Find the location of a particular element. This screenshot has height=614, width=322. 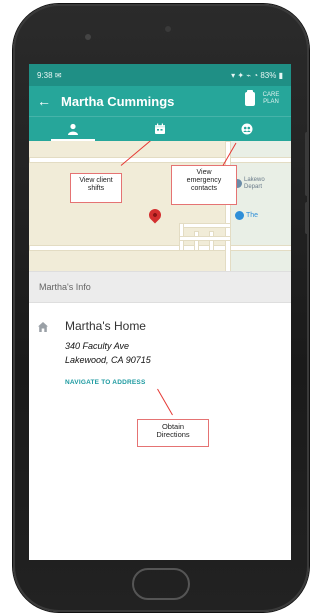

map-label: Lakewo is located at coordinates (254, 180).